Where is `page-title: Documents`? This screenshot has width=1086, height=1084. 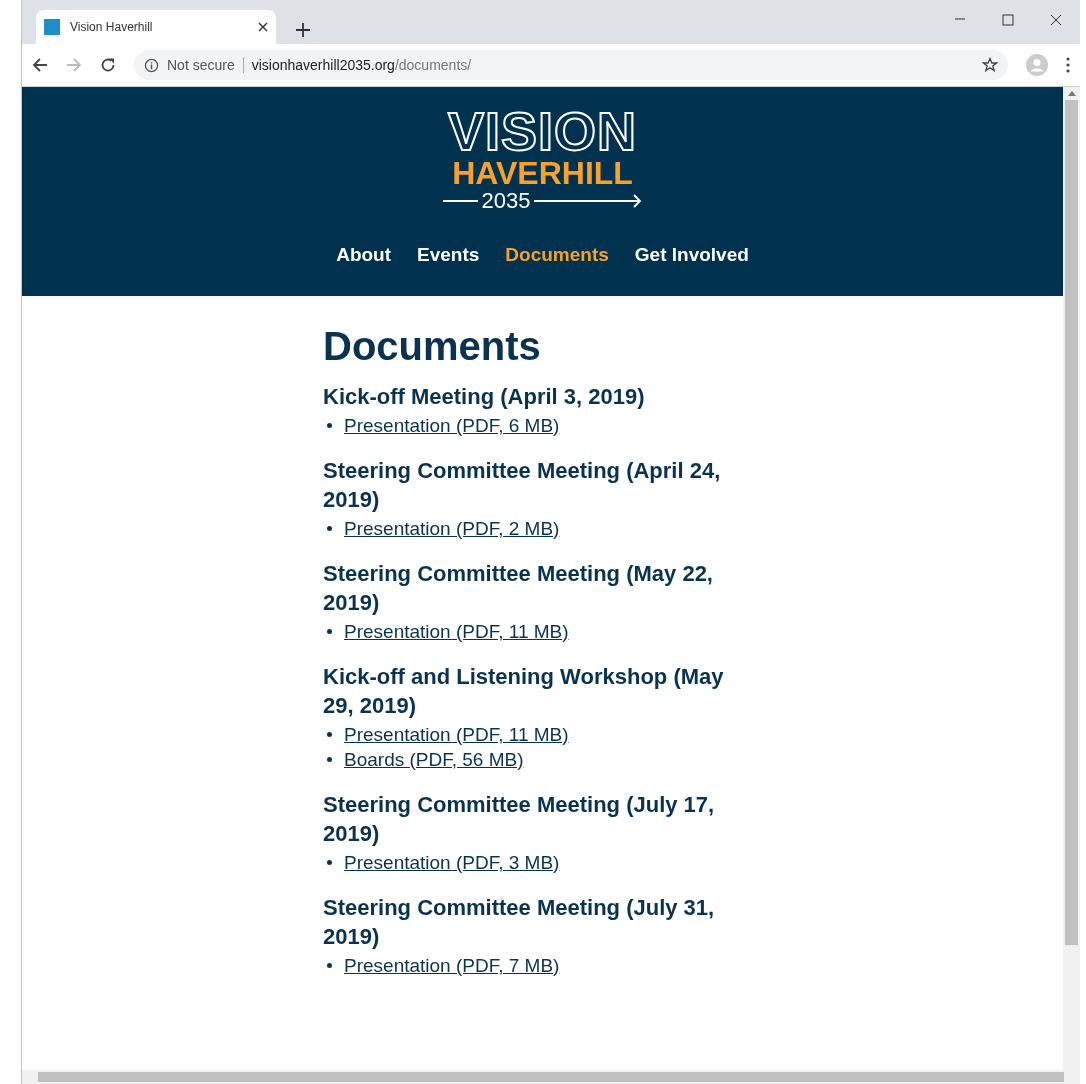 page-title: Documents is located at coordinates (432, 346).